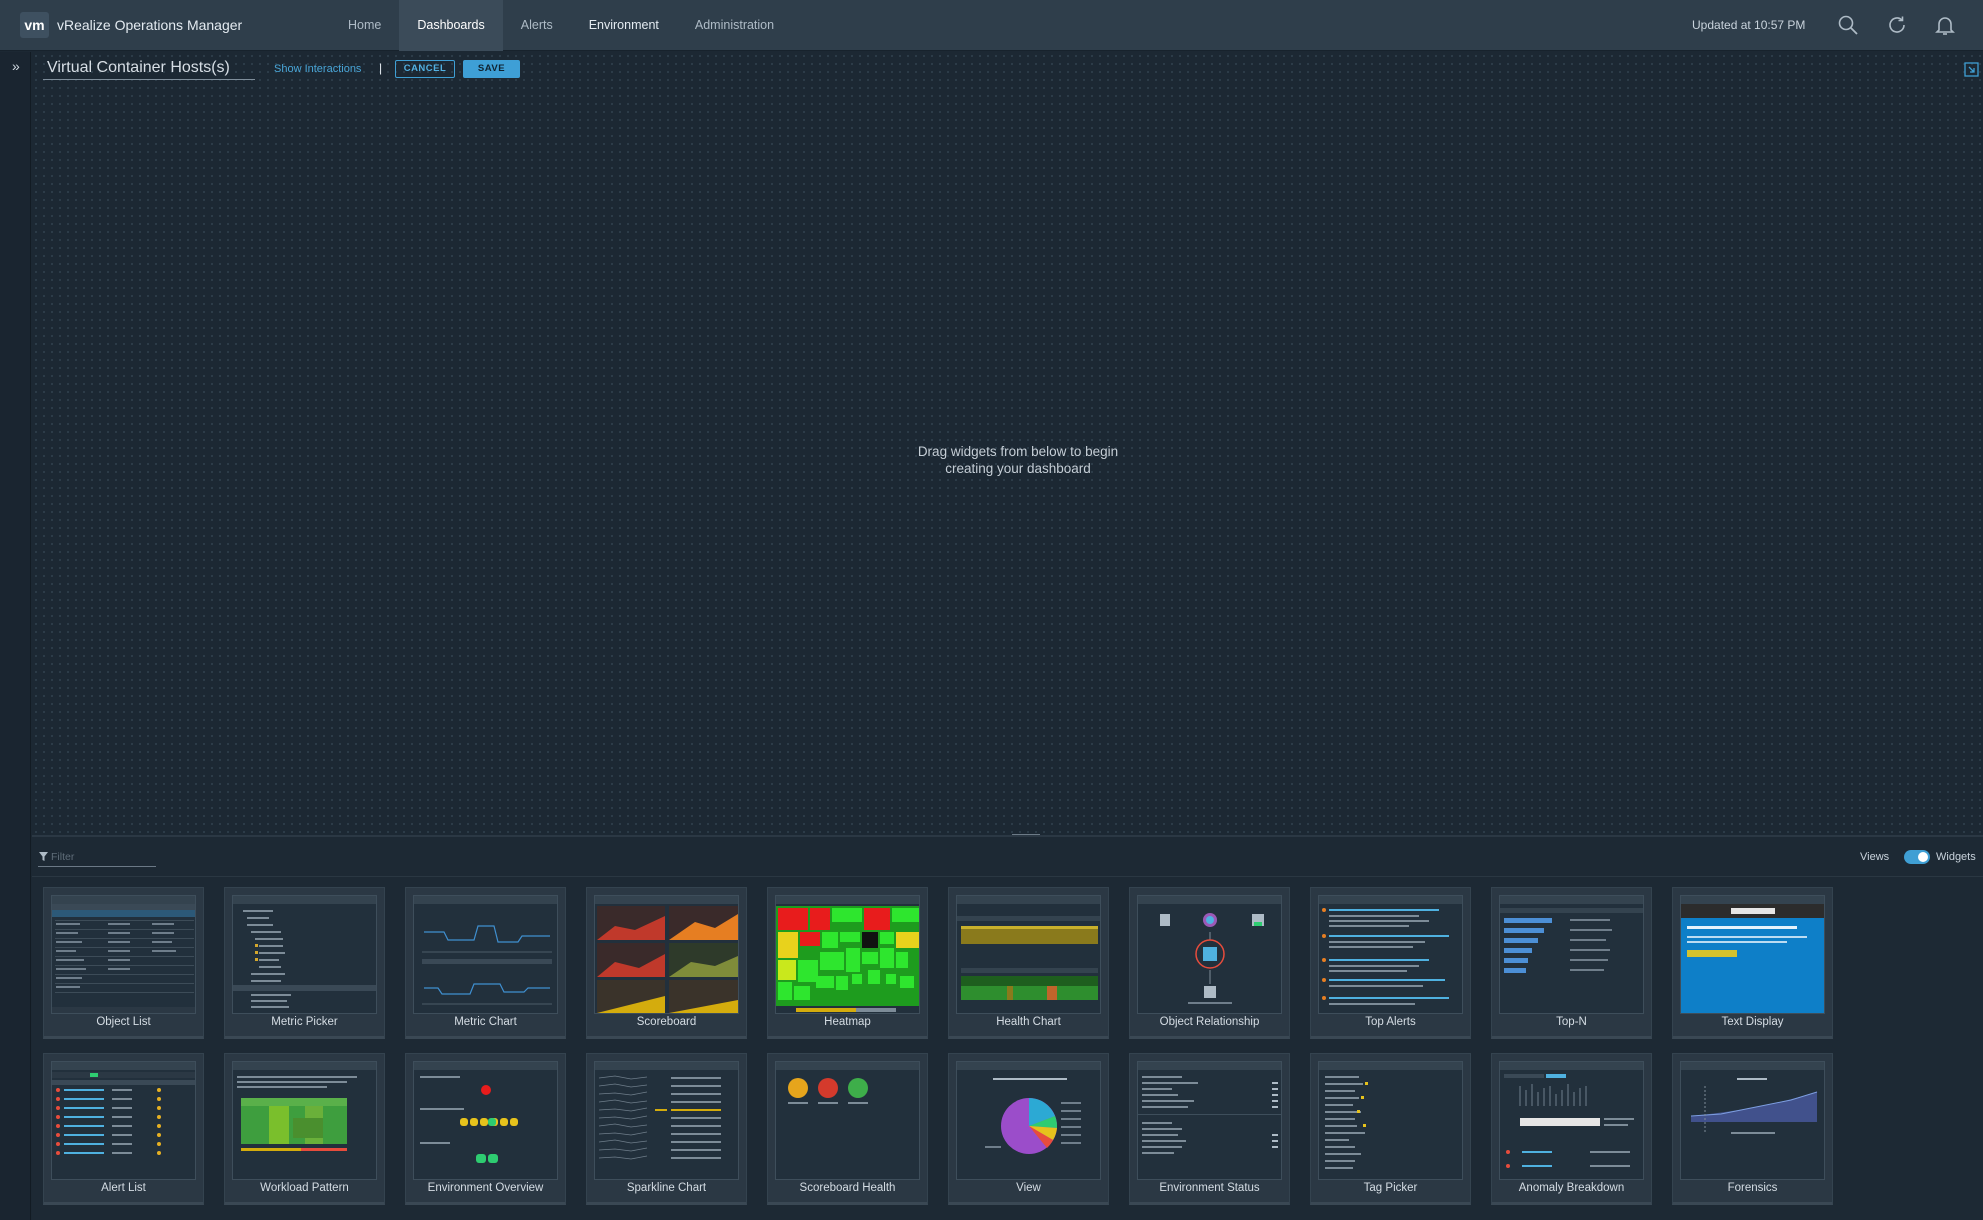 The width and height of the screenshot is (1983, 1220). I want to click on refresh-icon, so click(1897, 25).